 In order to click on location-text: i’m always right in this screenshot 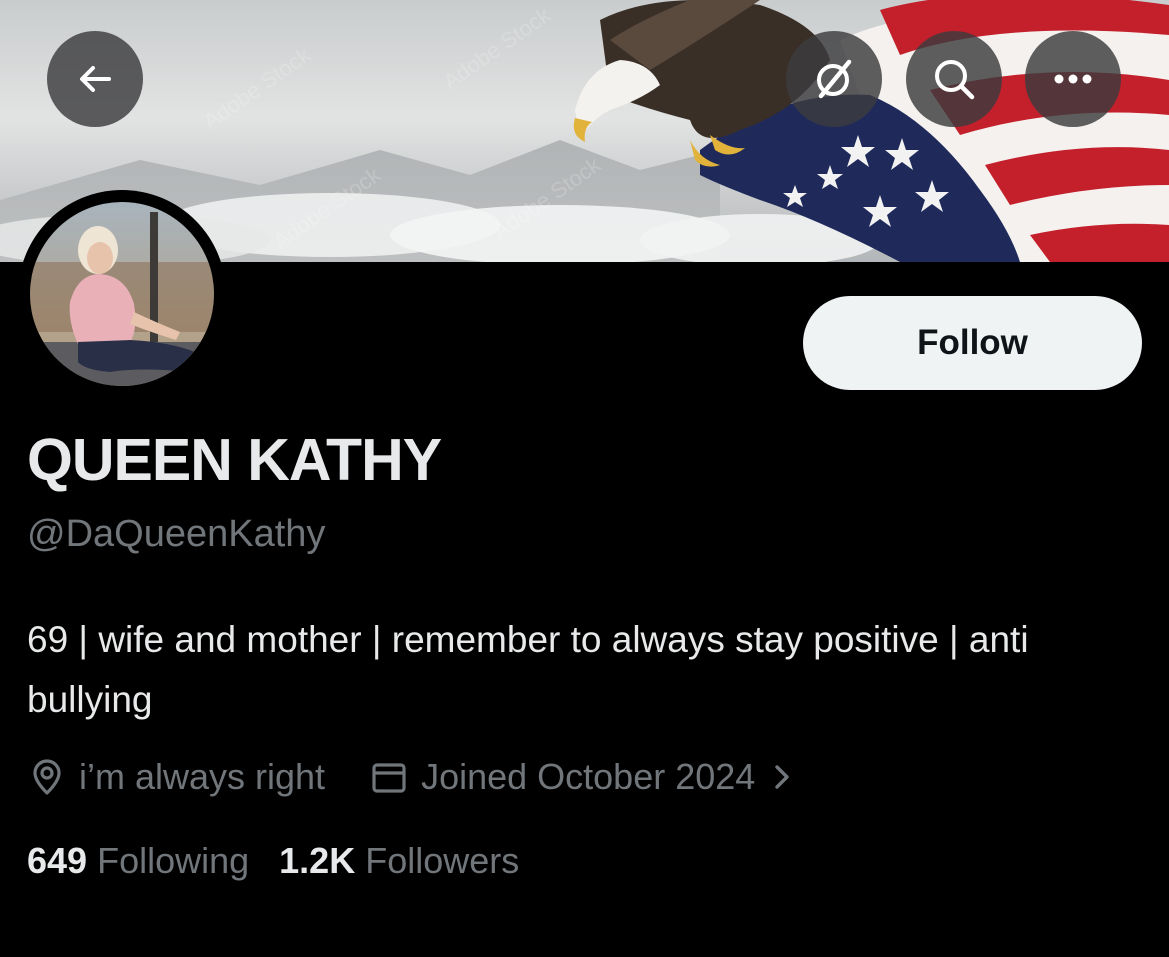, I will do `click(202, 776)`.